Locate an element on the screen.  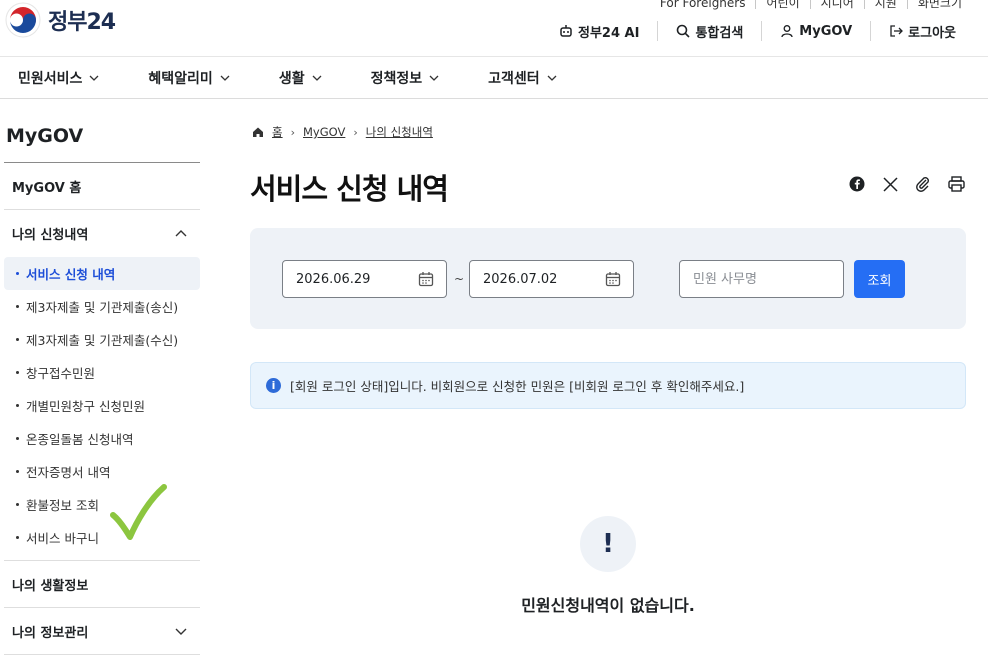
sidebar-subitem-label: 서비스 바구니 is located at coordinates (62, 538).